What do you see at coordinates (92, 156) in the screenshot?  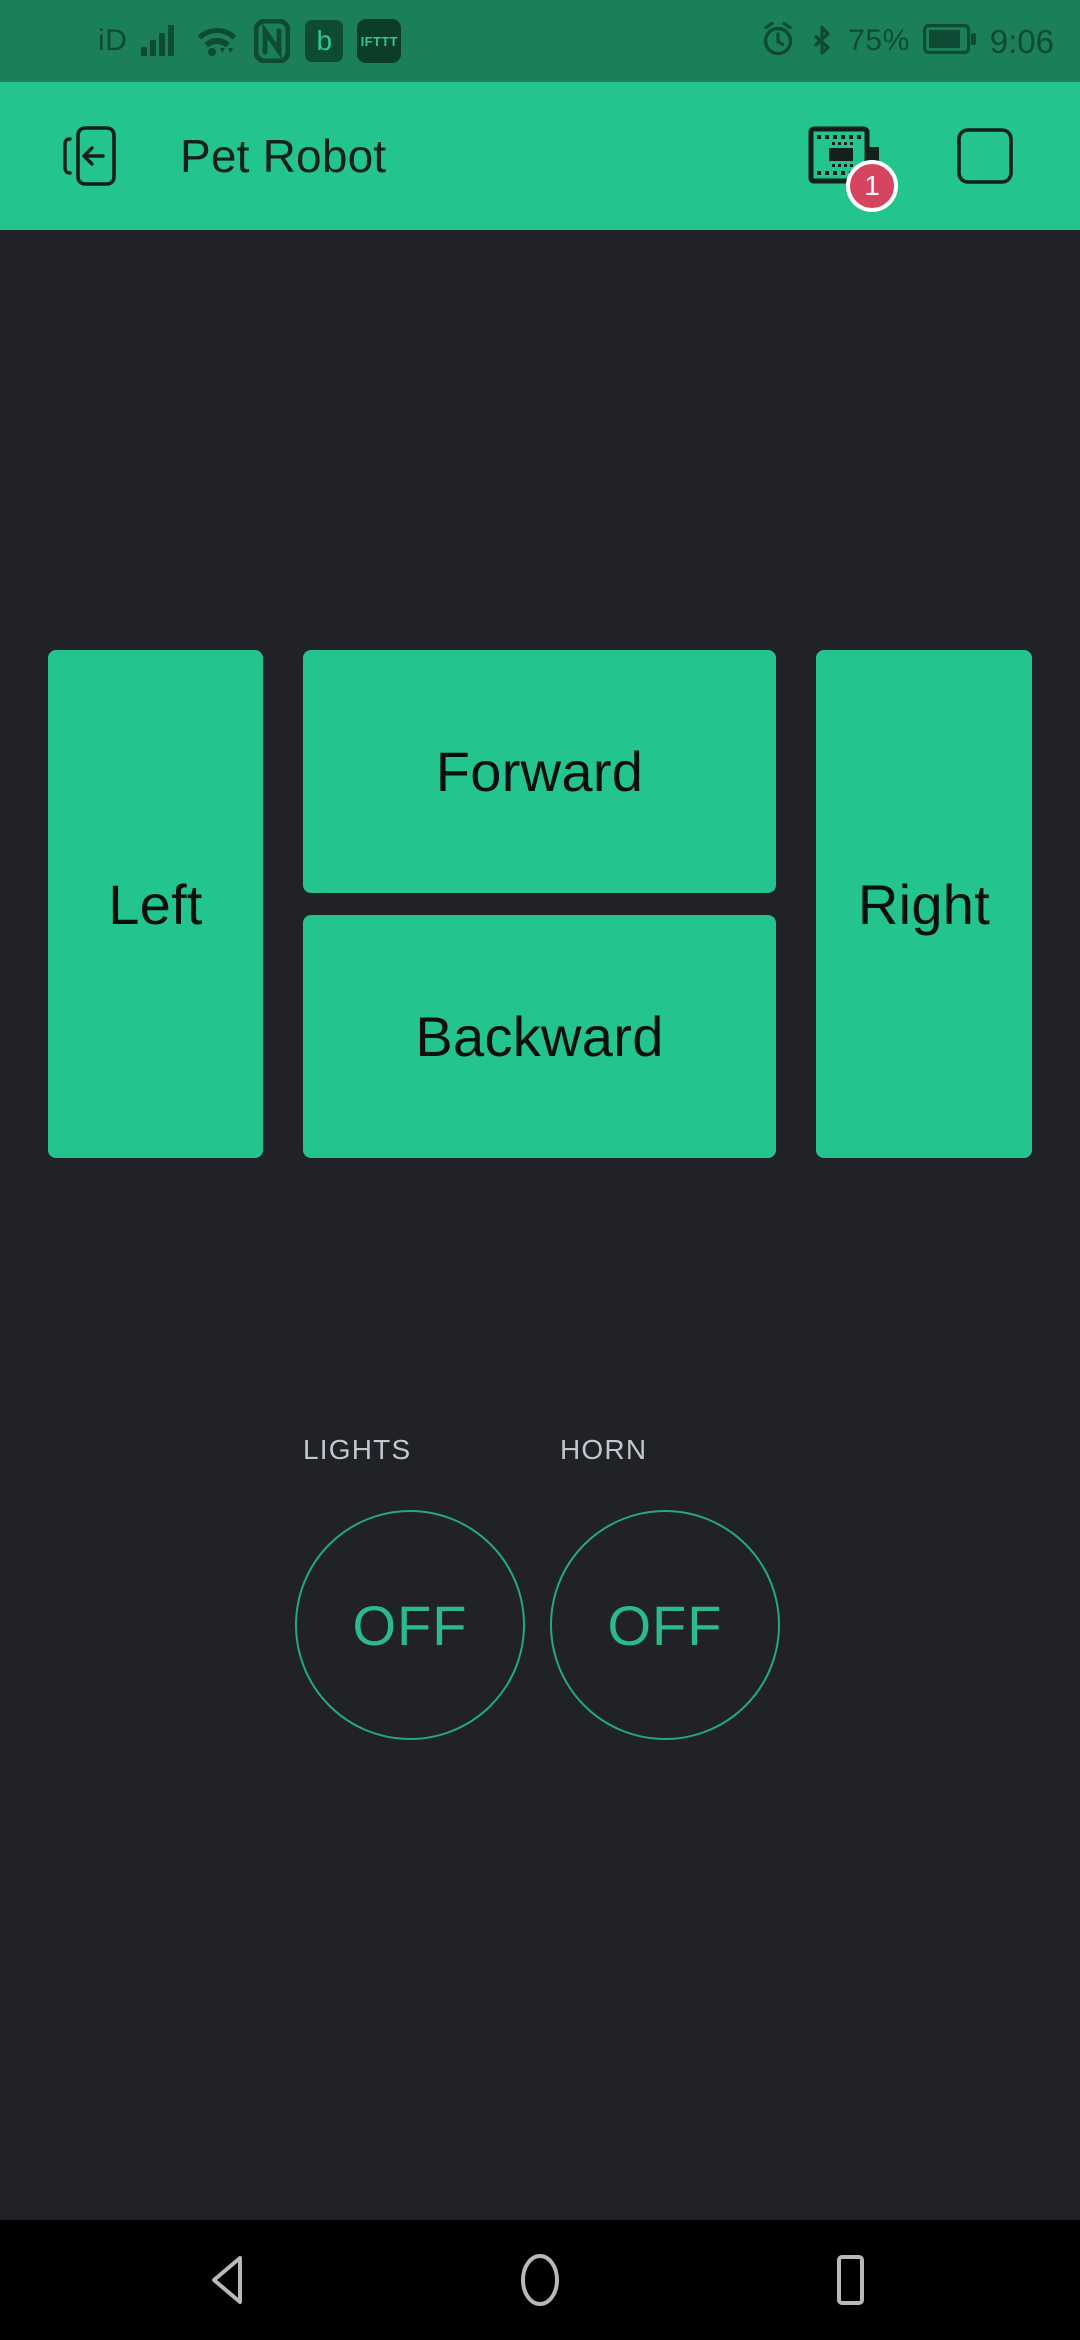 I see `exit-project-icon` at bounding box center [92, 156].